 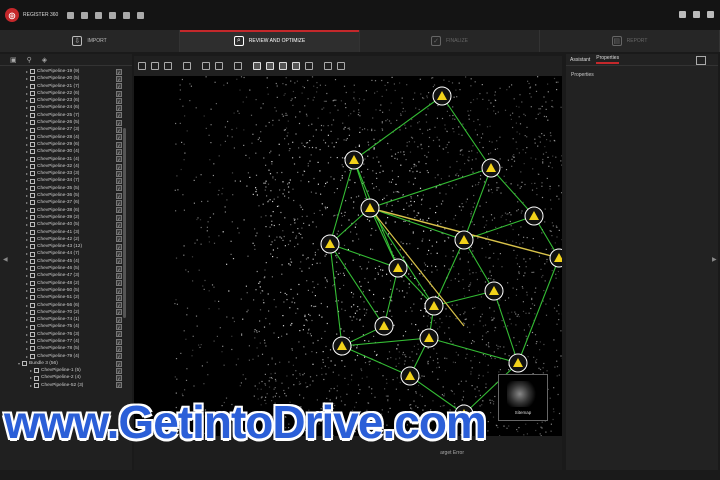 I want to click on tree-scrollbar, so click(x=124, y=223).